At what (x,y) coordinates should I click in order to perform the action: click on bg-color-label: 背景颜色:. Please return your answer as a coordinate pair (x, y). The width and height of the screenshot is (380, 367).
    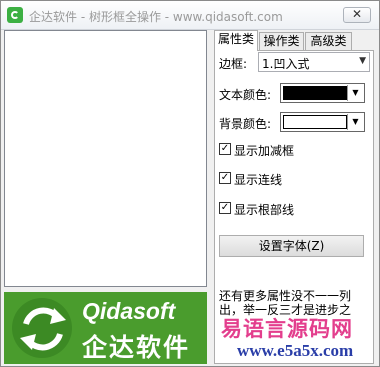
    Looking at the image, I should click on (245, 124).